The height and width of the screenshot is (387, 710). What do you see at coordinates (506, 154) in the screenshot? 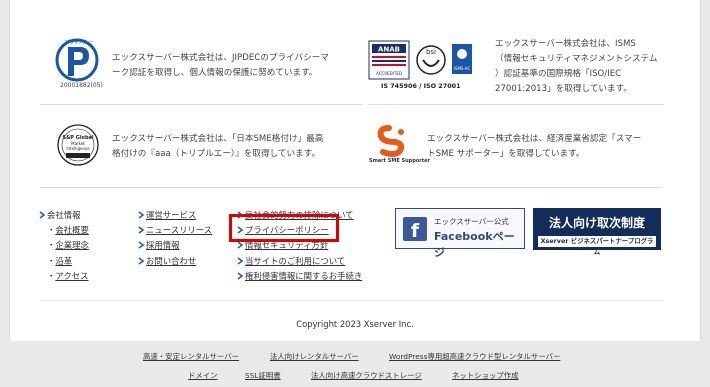
I see `cert-text-line: トSME サポーター」を取得しています。` at bounding box center [506, 154].